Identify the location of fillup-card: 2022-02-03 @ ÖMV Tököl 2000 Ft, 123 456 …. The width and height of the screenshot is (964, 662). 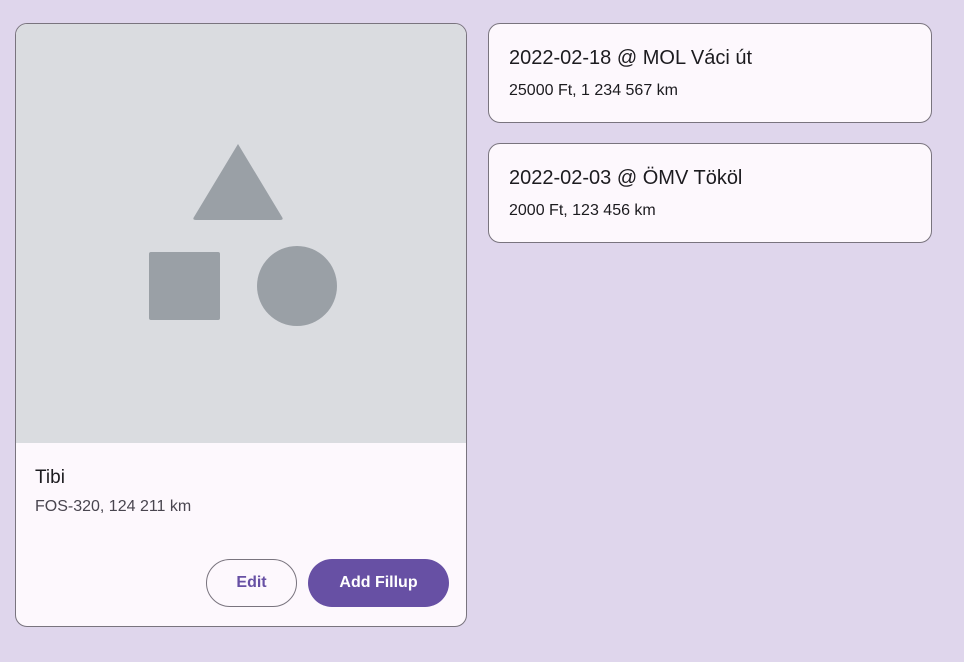
(710, 193).